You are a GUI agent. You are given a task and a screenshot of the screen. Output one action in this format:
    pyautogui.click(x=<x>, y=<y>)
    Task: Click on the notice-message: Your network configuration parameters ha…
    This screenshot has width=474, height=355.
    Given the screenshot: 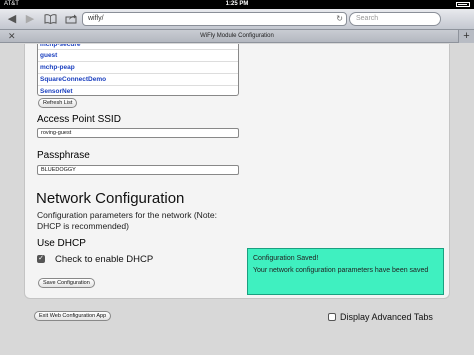 What is the action you would take?
    pyautogui.click(x=341, y=270)
    